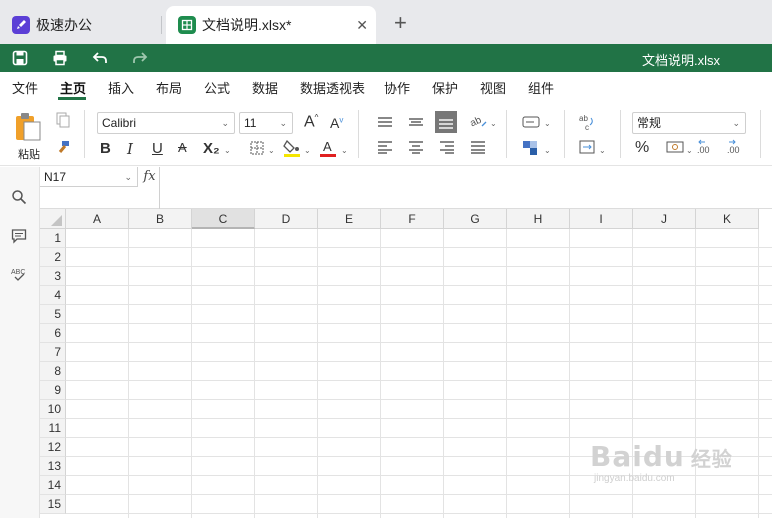  Describe the element at coordinates (53, 257) in the screenshot. I see `row-header: 2` at that location.